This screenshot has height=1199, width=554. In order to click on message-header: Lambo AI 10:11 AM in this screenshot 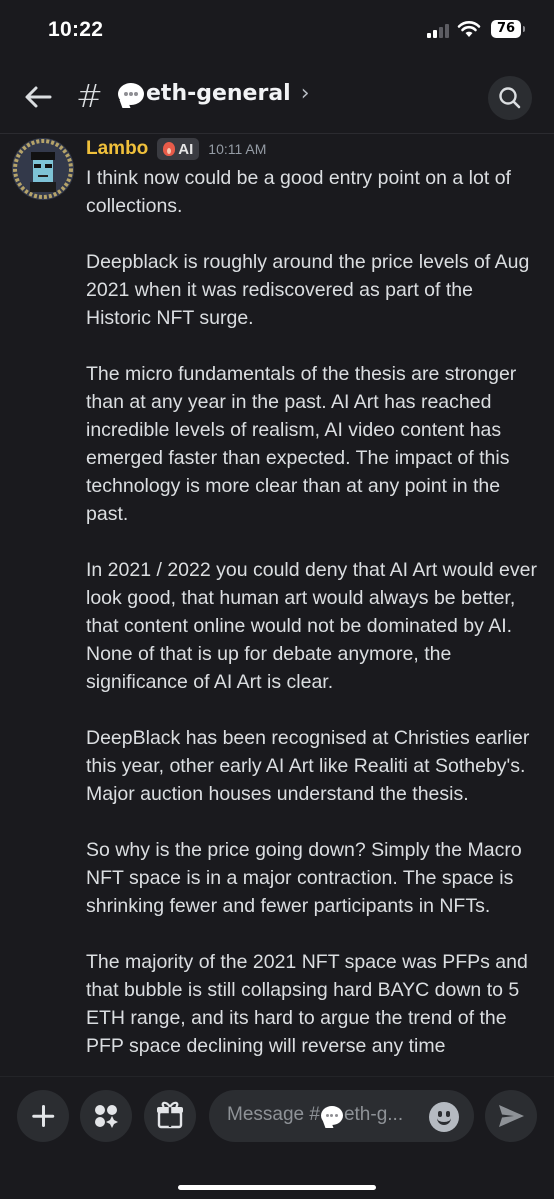, I will do `click(176, 149)`.